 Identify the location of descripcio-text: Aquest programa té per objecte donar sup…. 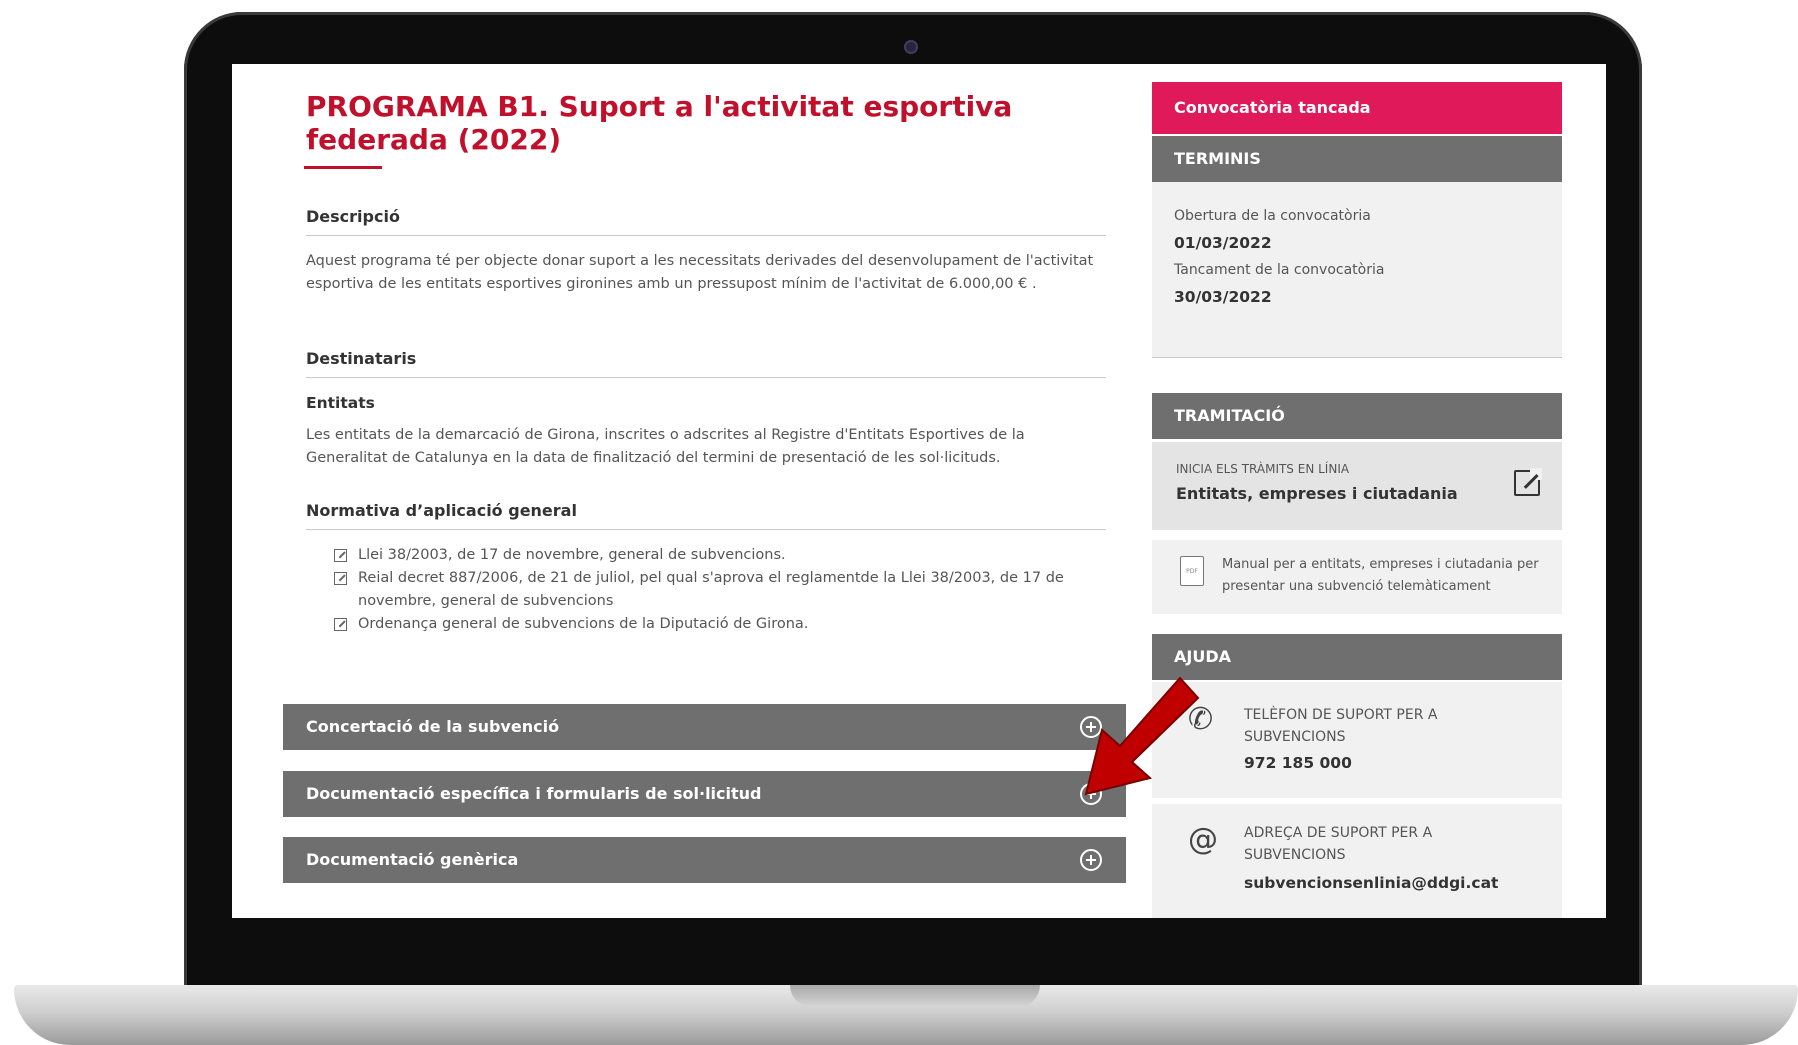
(700, 272).